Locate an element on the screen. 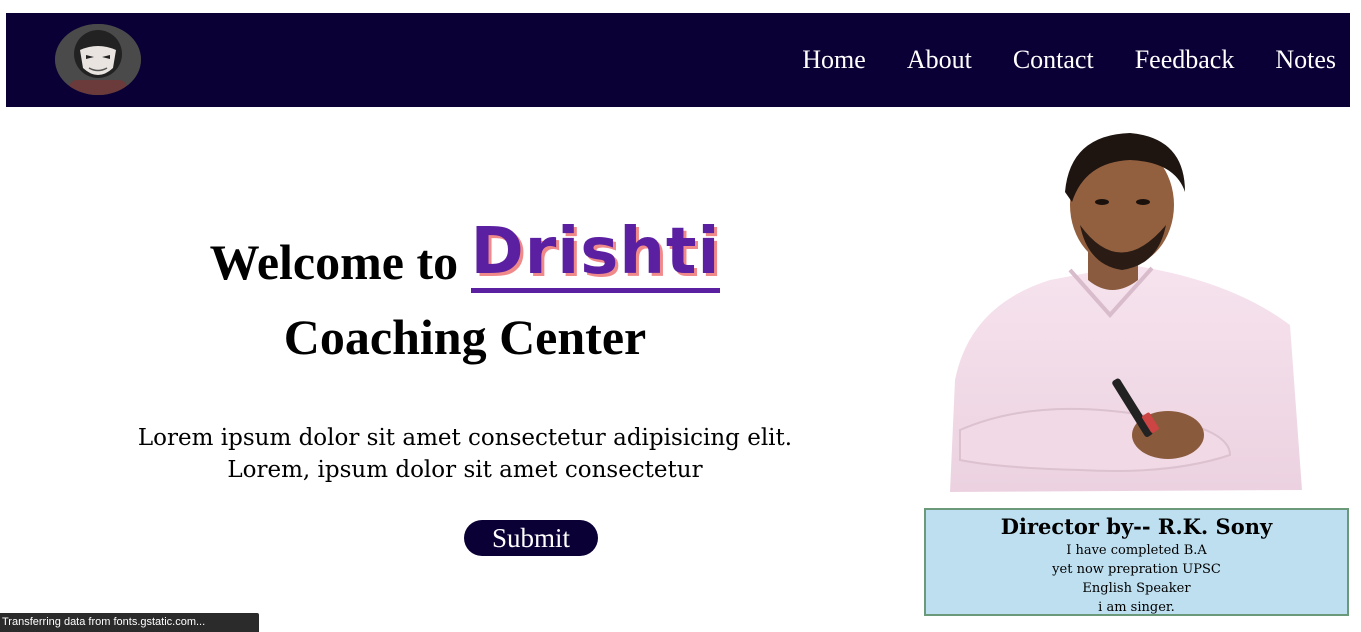 Image resolution: width=1361 pixels, height=632 pixels. masked-avatar-icon is located at coordinates (98, 59).